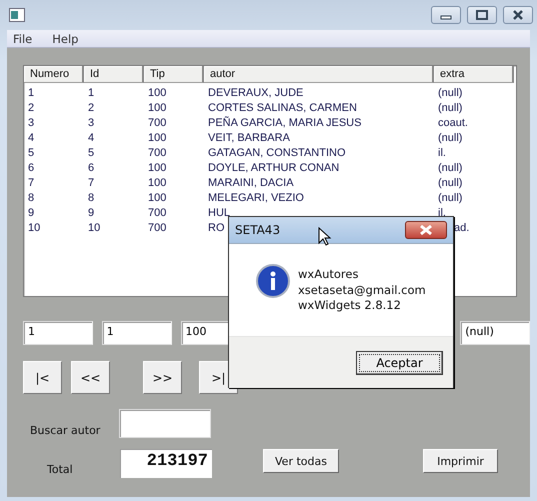  What do you see at coordinates (350, 306) in the screenshot?
I see `message-text: wxWidgets 2.8.12` at bounding box center [350, 306].